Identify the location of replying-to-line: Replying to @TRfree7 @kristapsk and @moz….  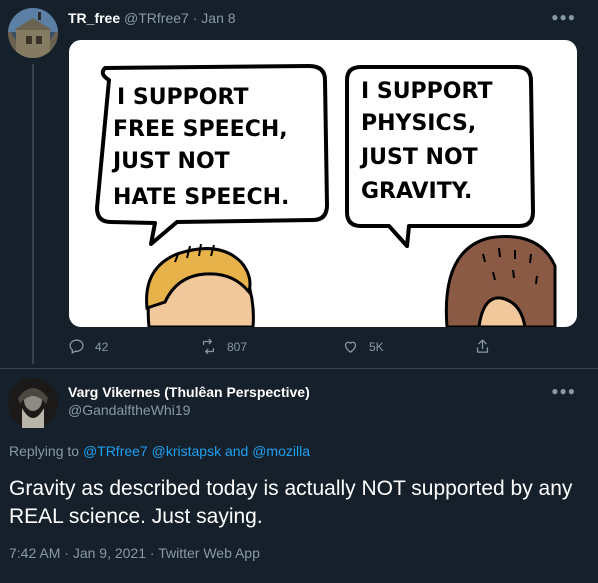
(159, 451).